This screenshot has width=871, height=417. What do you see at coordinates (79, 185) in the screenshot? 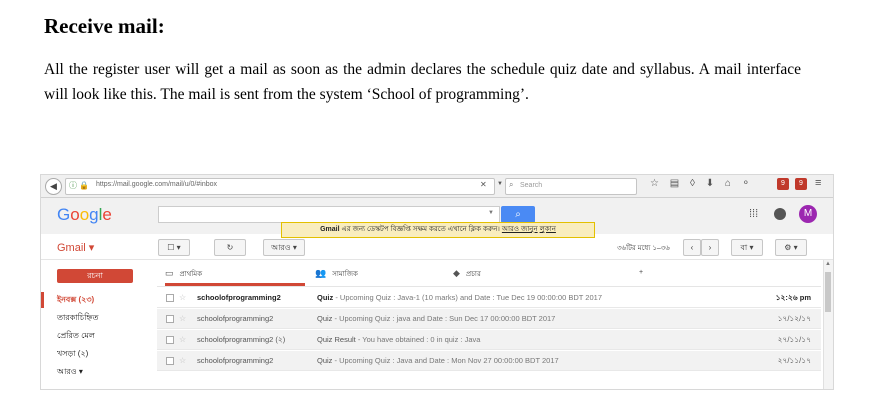
I see `lock-icon: ⓘ 🔒` at bounding box center [79, 185].